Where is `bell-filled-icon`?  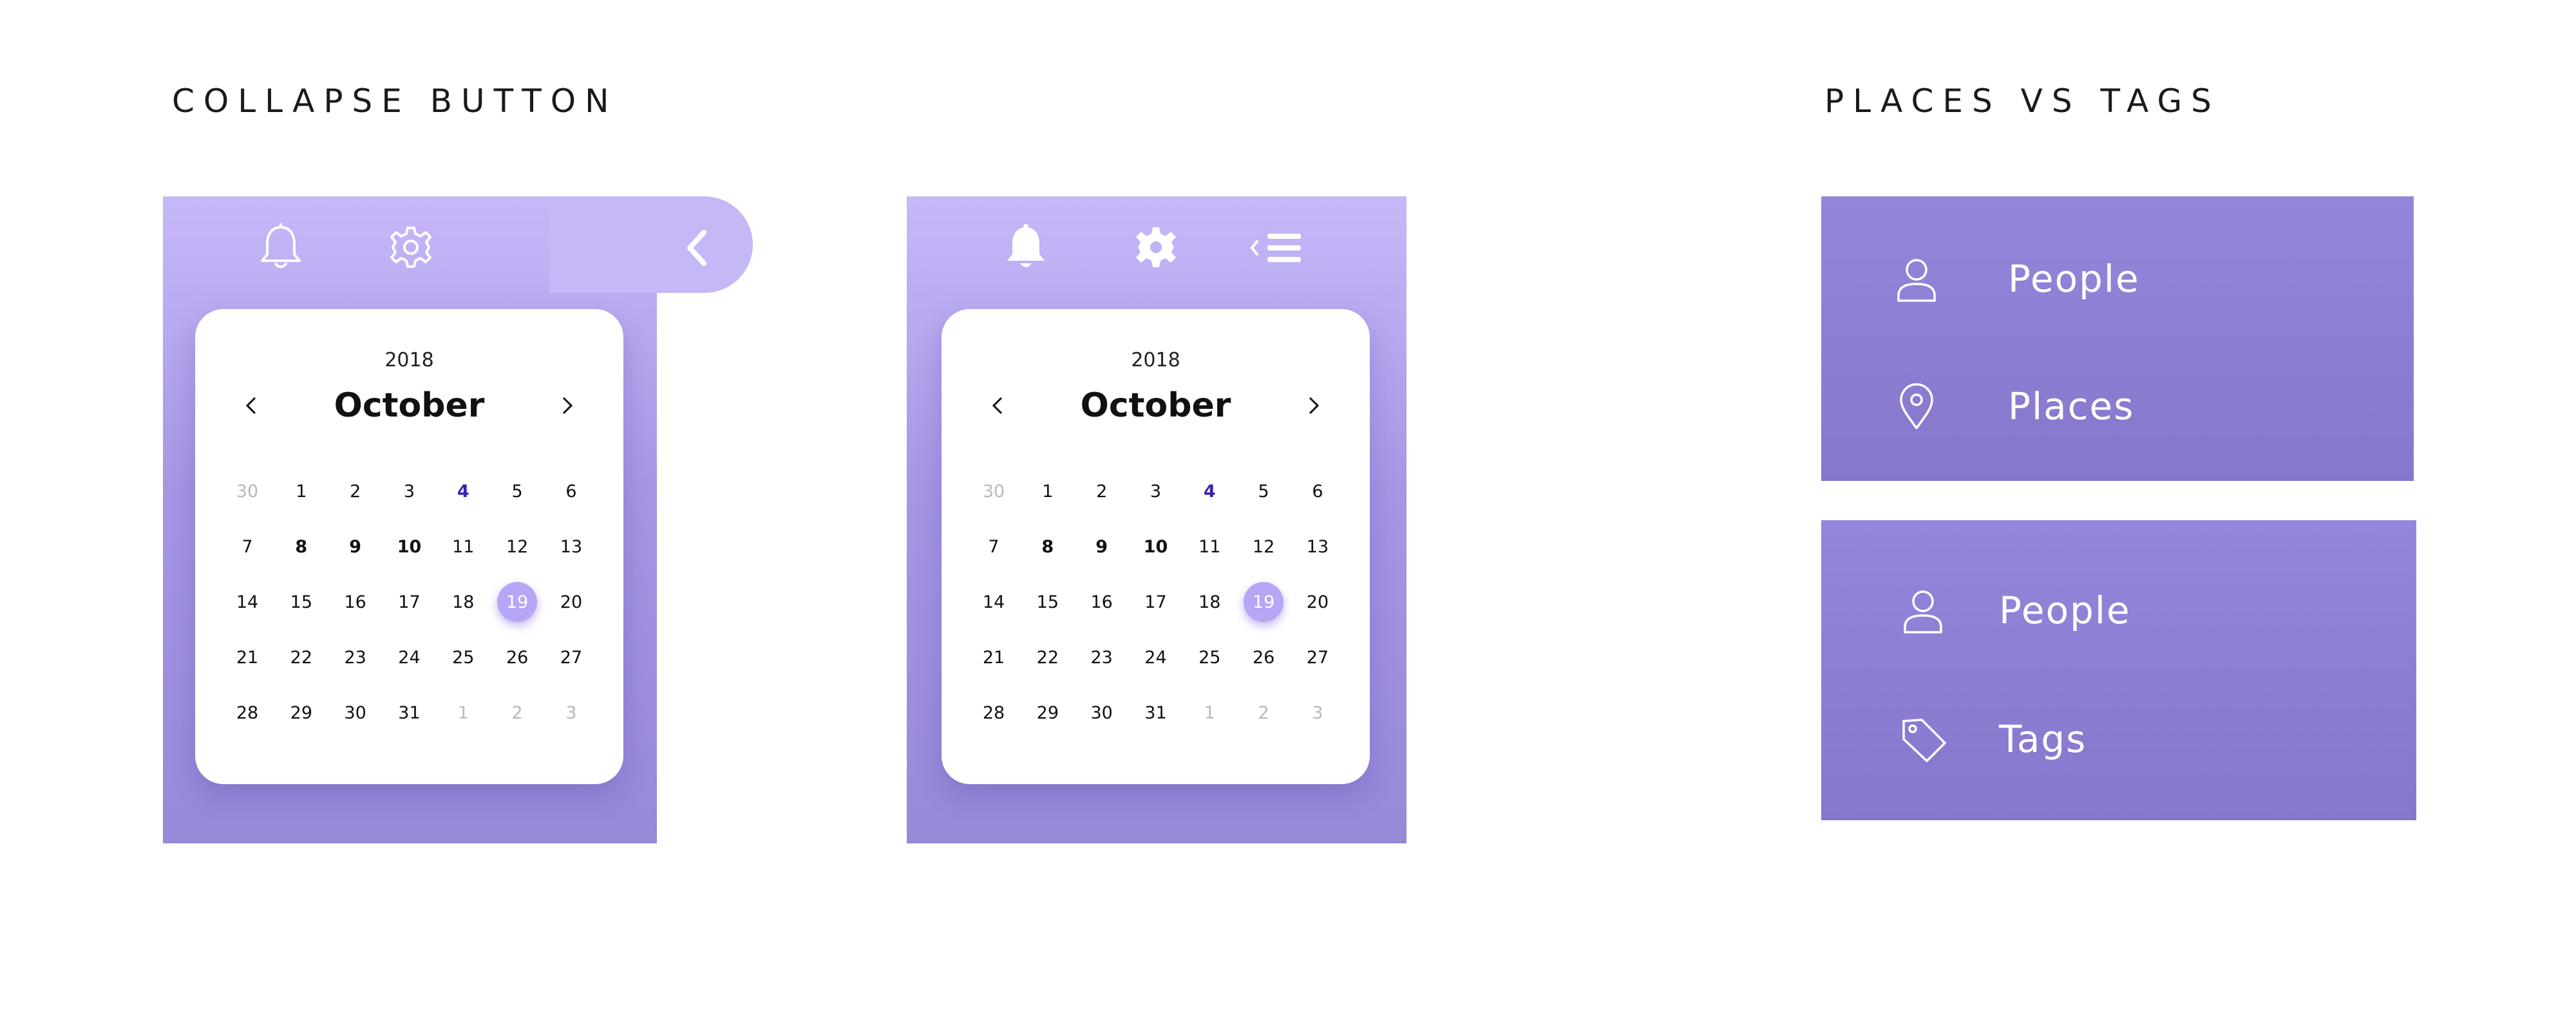 bell-filled-icon is located at coordinates (1026, 247).